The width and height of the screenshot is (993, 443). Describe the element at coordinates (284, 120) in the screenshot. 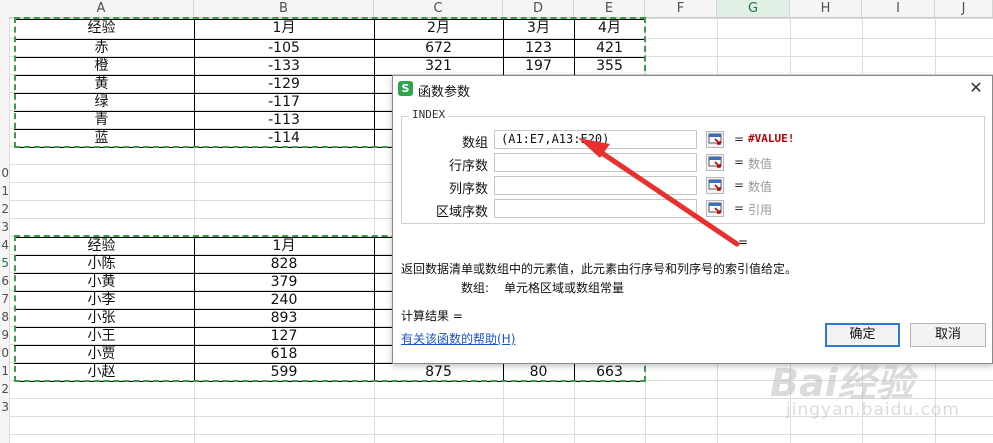

I see `table-cell: -113` at that location.